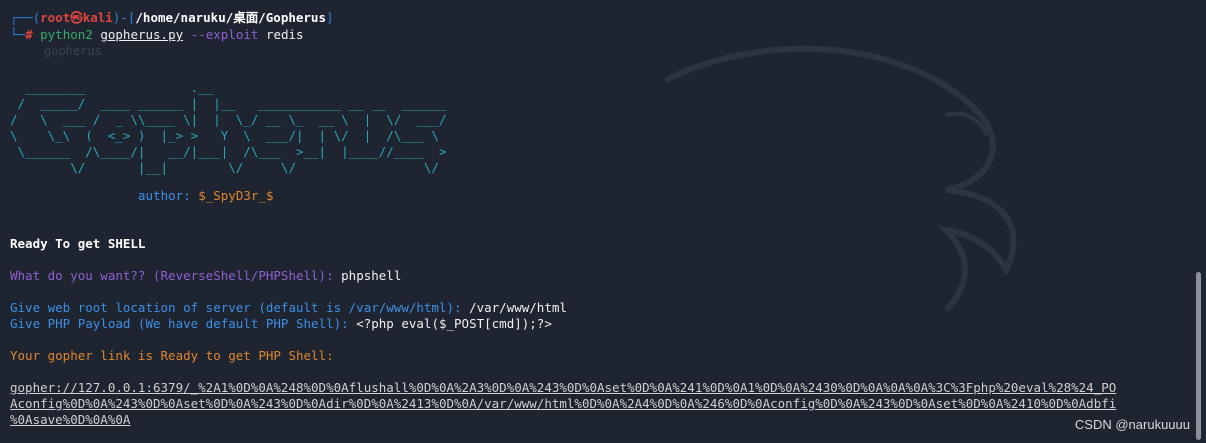 The width and height of the screenshot is (1206, 443). Describe the element at coordinates (164, 195) in the screenshot. I see `author-label: author:` at that location.